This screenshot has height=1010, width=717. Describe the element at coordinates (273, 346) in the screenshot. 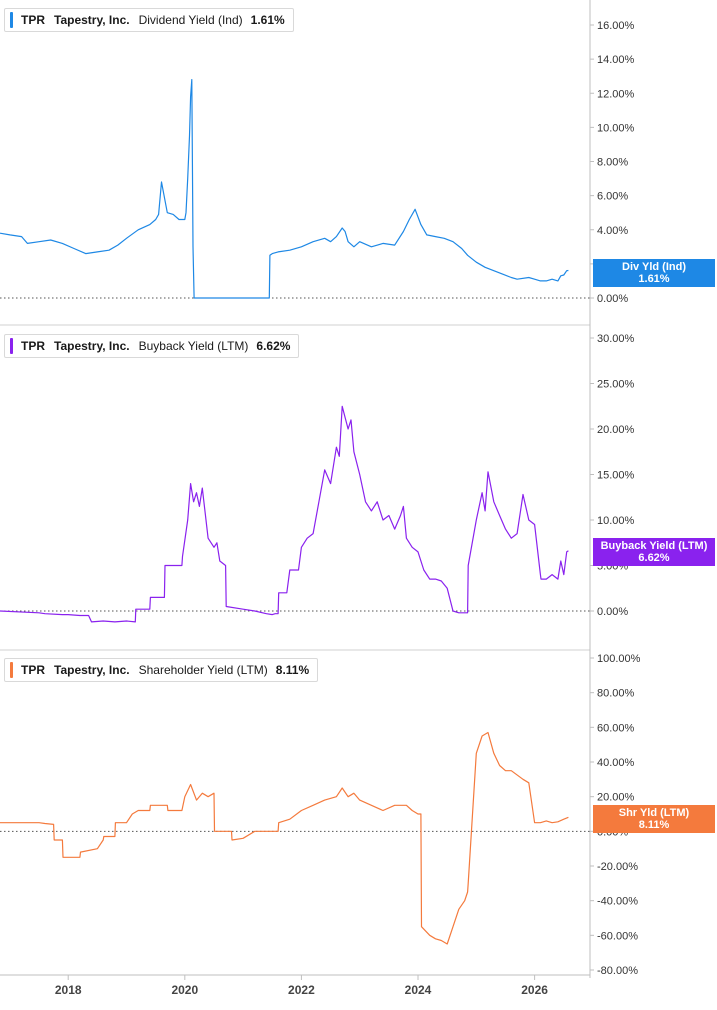

I see `buyback-current-value: 6.62%` at that location.